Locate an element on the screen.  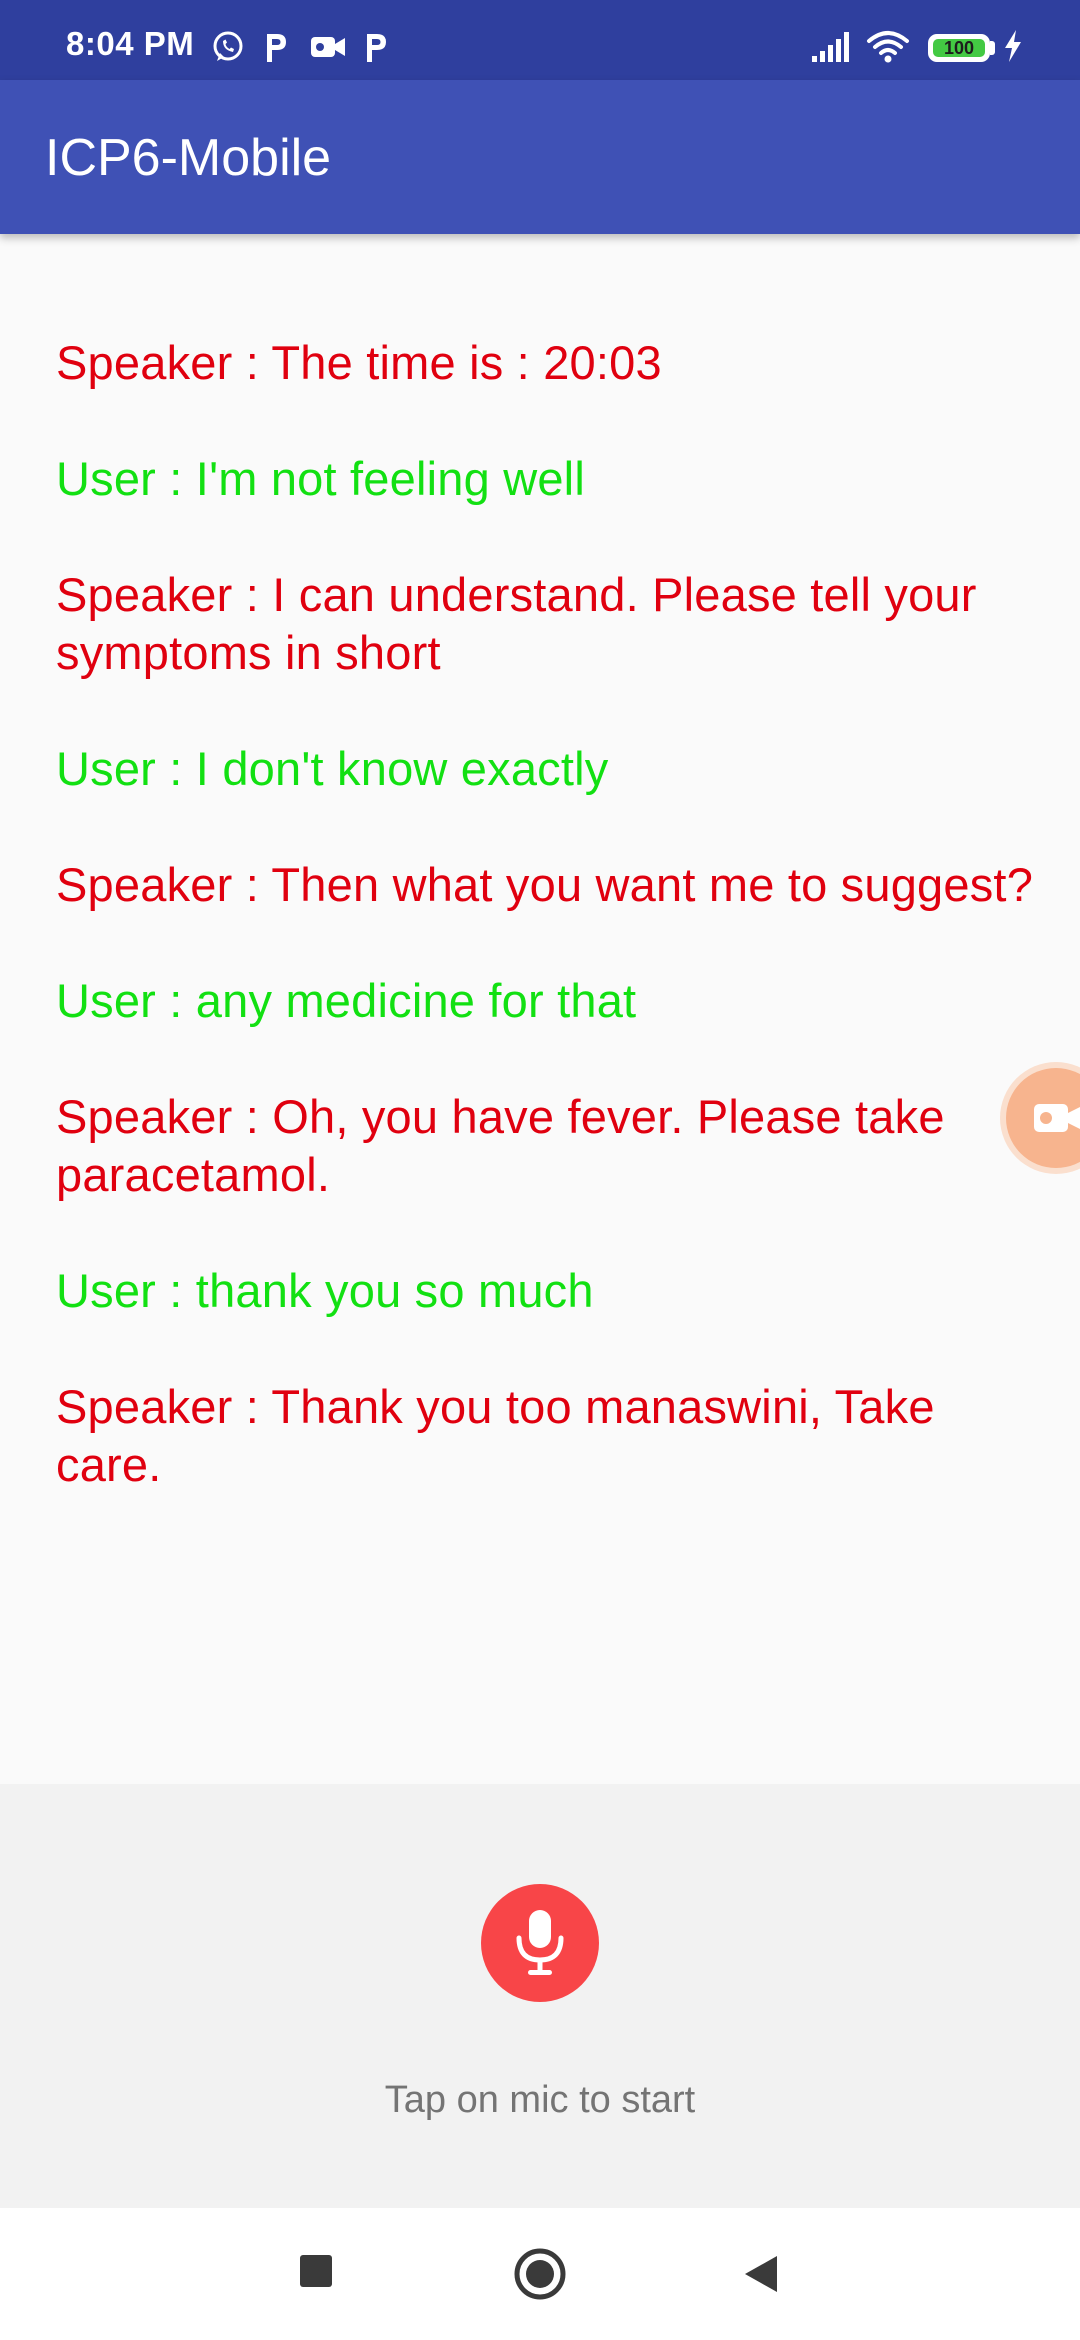
user-message: User : I'm not feeling well is located at coordinates (320, 478).